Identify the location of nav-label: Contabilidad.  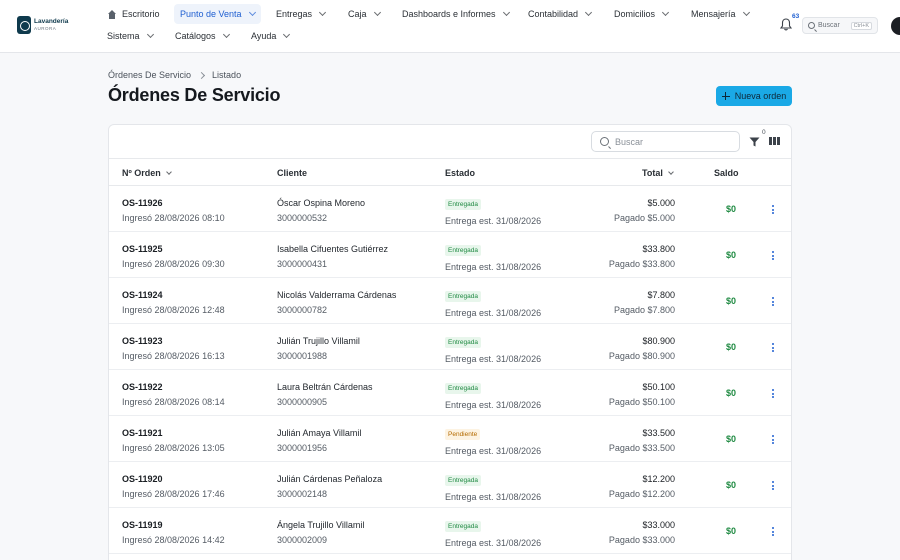
(553, 14).